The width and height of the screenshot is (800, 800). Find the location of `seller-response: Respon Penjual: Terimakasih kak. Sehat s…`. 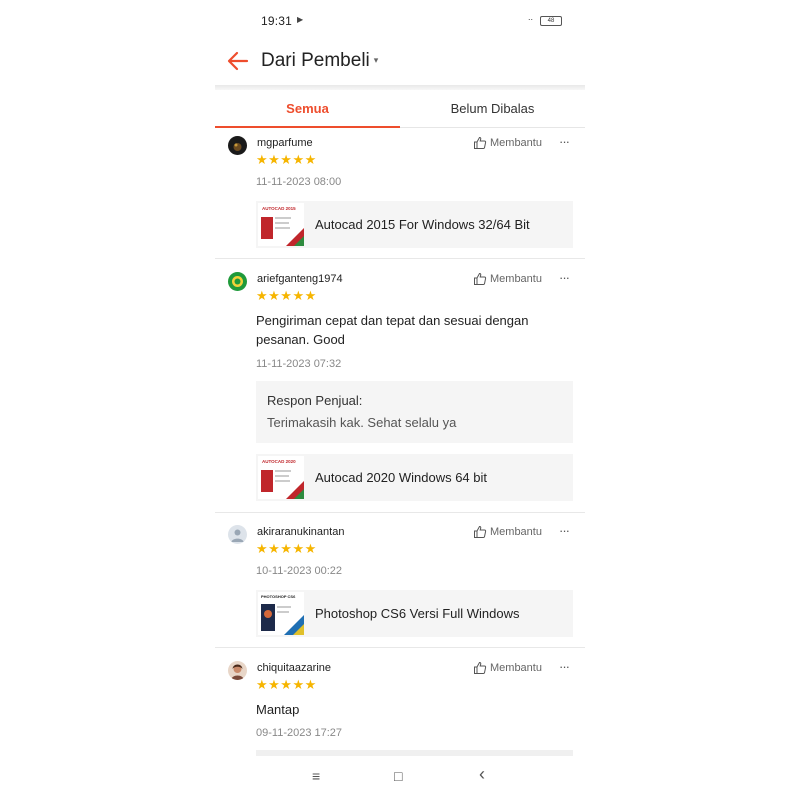

seller-response: Respon Penjual: Terimakasih kak. Sehat s… is located at coordinates (414, 412).